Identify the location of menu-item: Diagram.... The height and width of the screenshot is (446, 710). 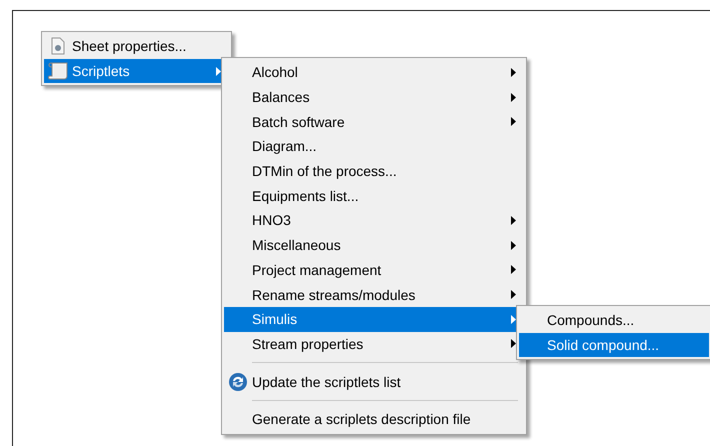
(374, 146).